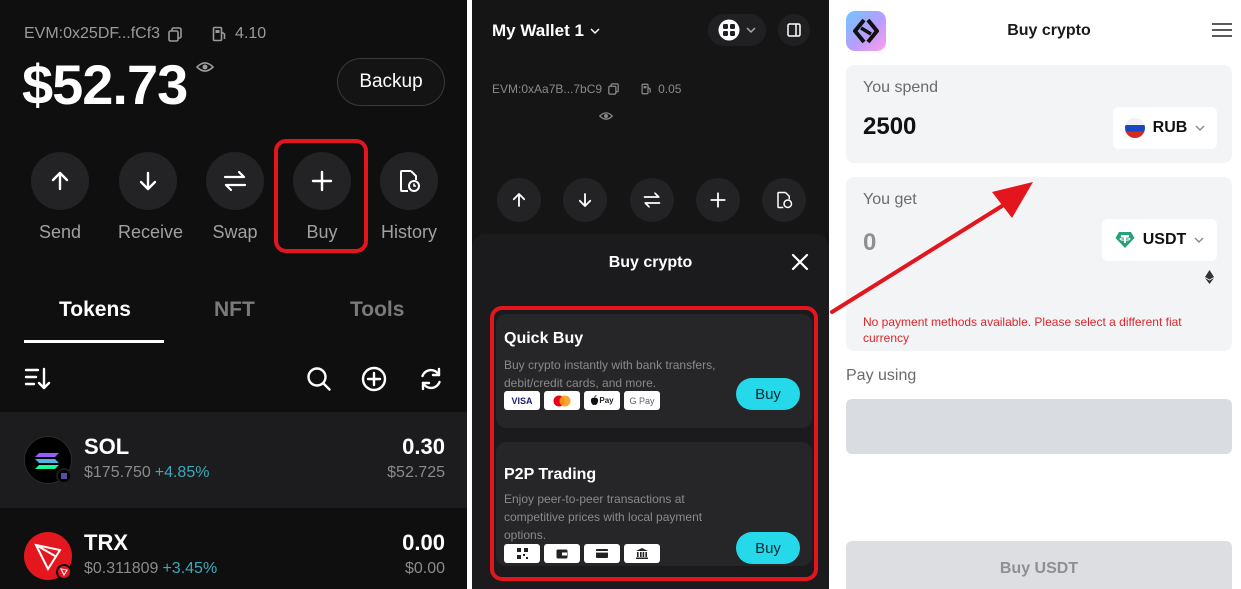 Image resolution: width=1241 pixels, height=589 pixels. What do you see at coordinates (654, 443) in the screenshot?
I see `options-highlight-box` at bounding box center [654, 443].